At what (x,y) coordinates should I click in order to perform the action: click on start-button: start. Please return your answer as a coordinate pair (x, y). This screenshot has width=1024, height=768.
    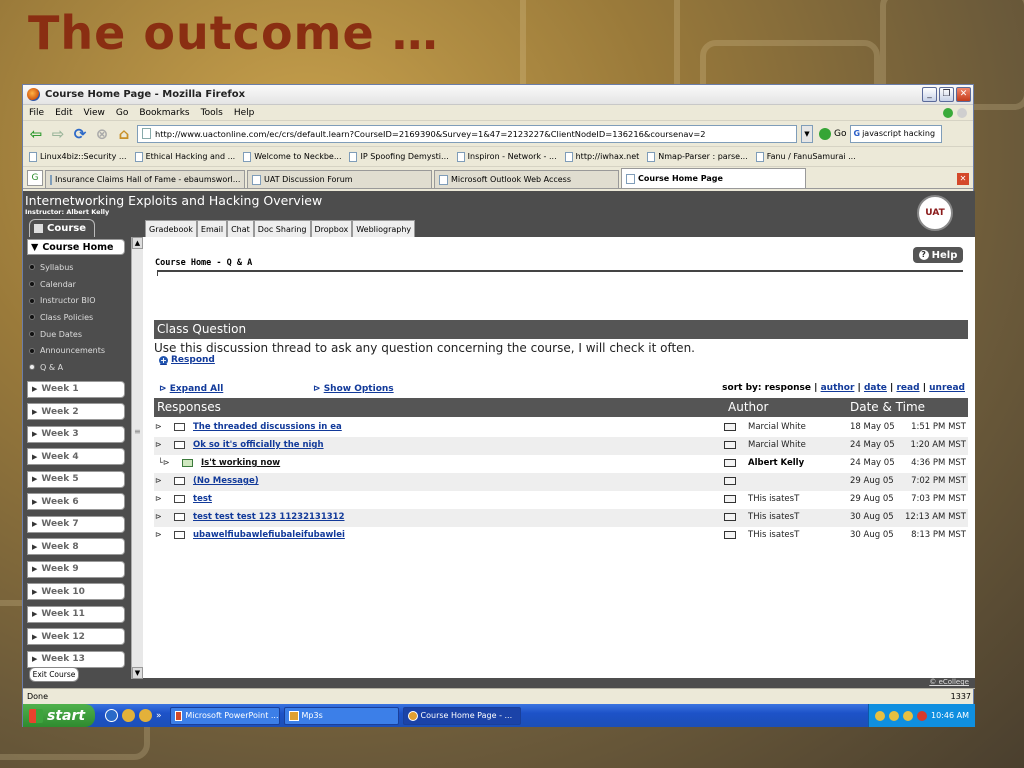
    Looking at the image, I should click on (59, 715).